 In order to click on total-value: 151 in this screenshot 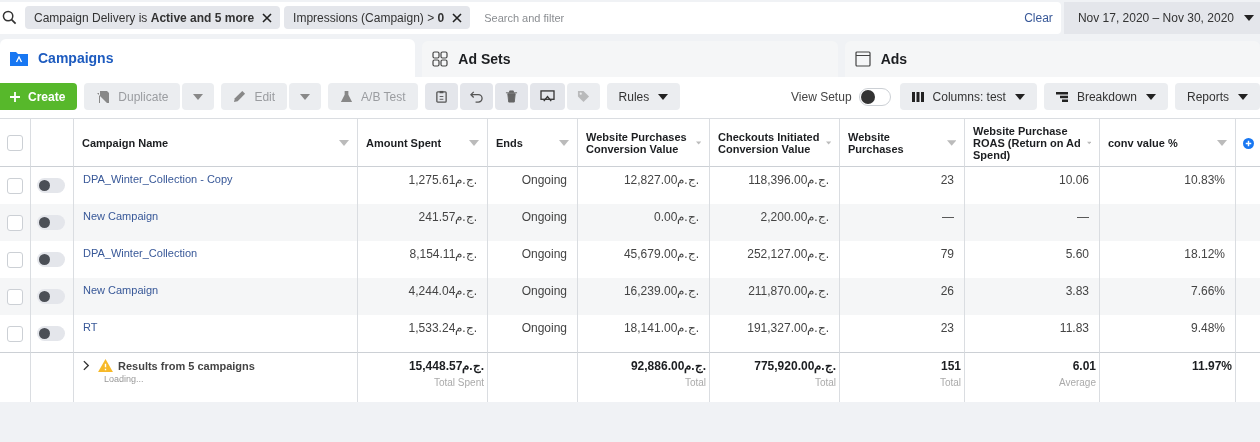, I will do `click(950, 366)`.